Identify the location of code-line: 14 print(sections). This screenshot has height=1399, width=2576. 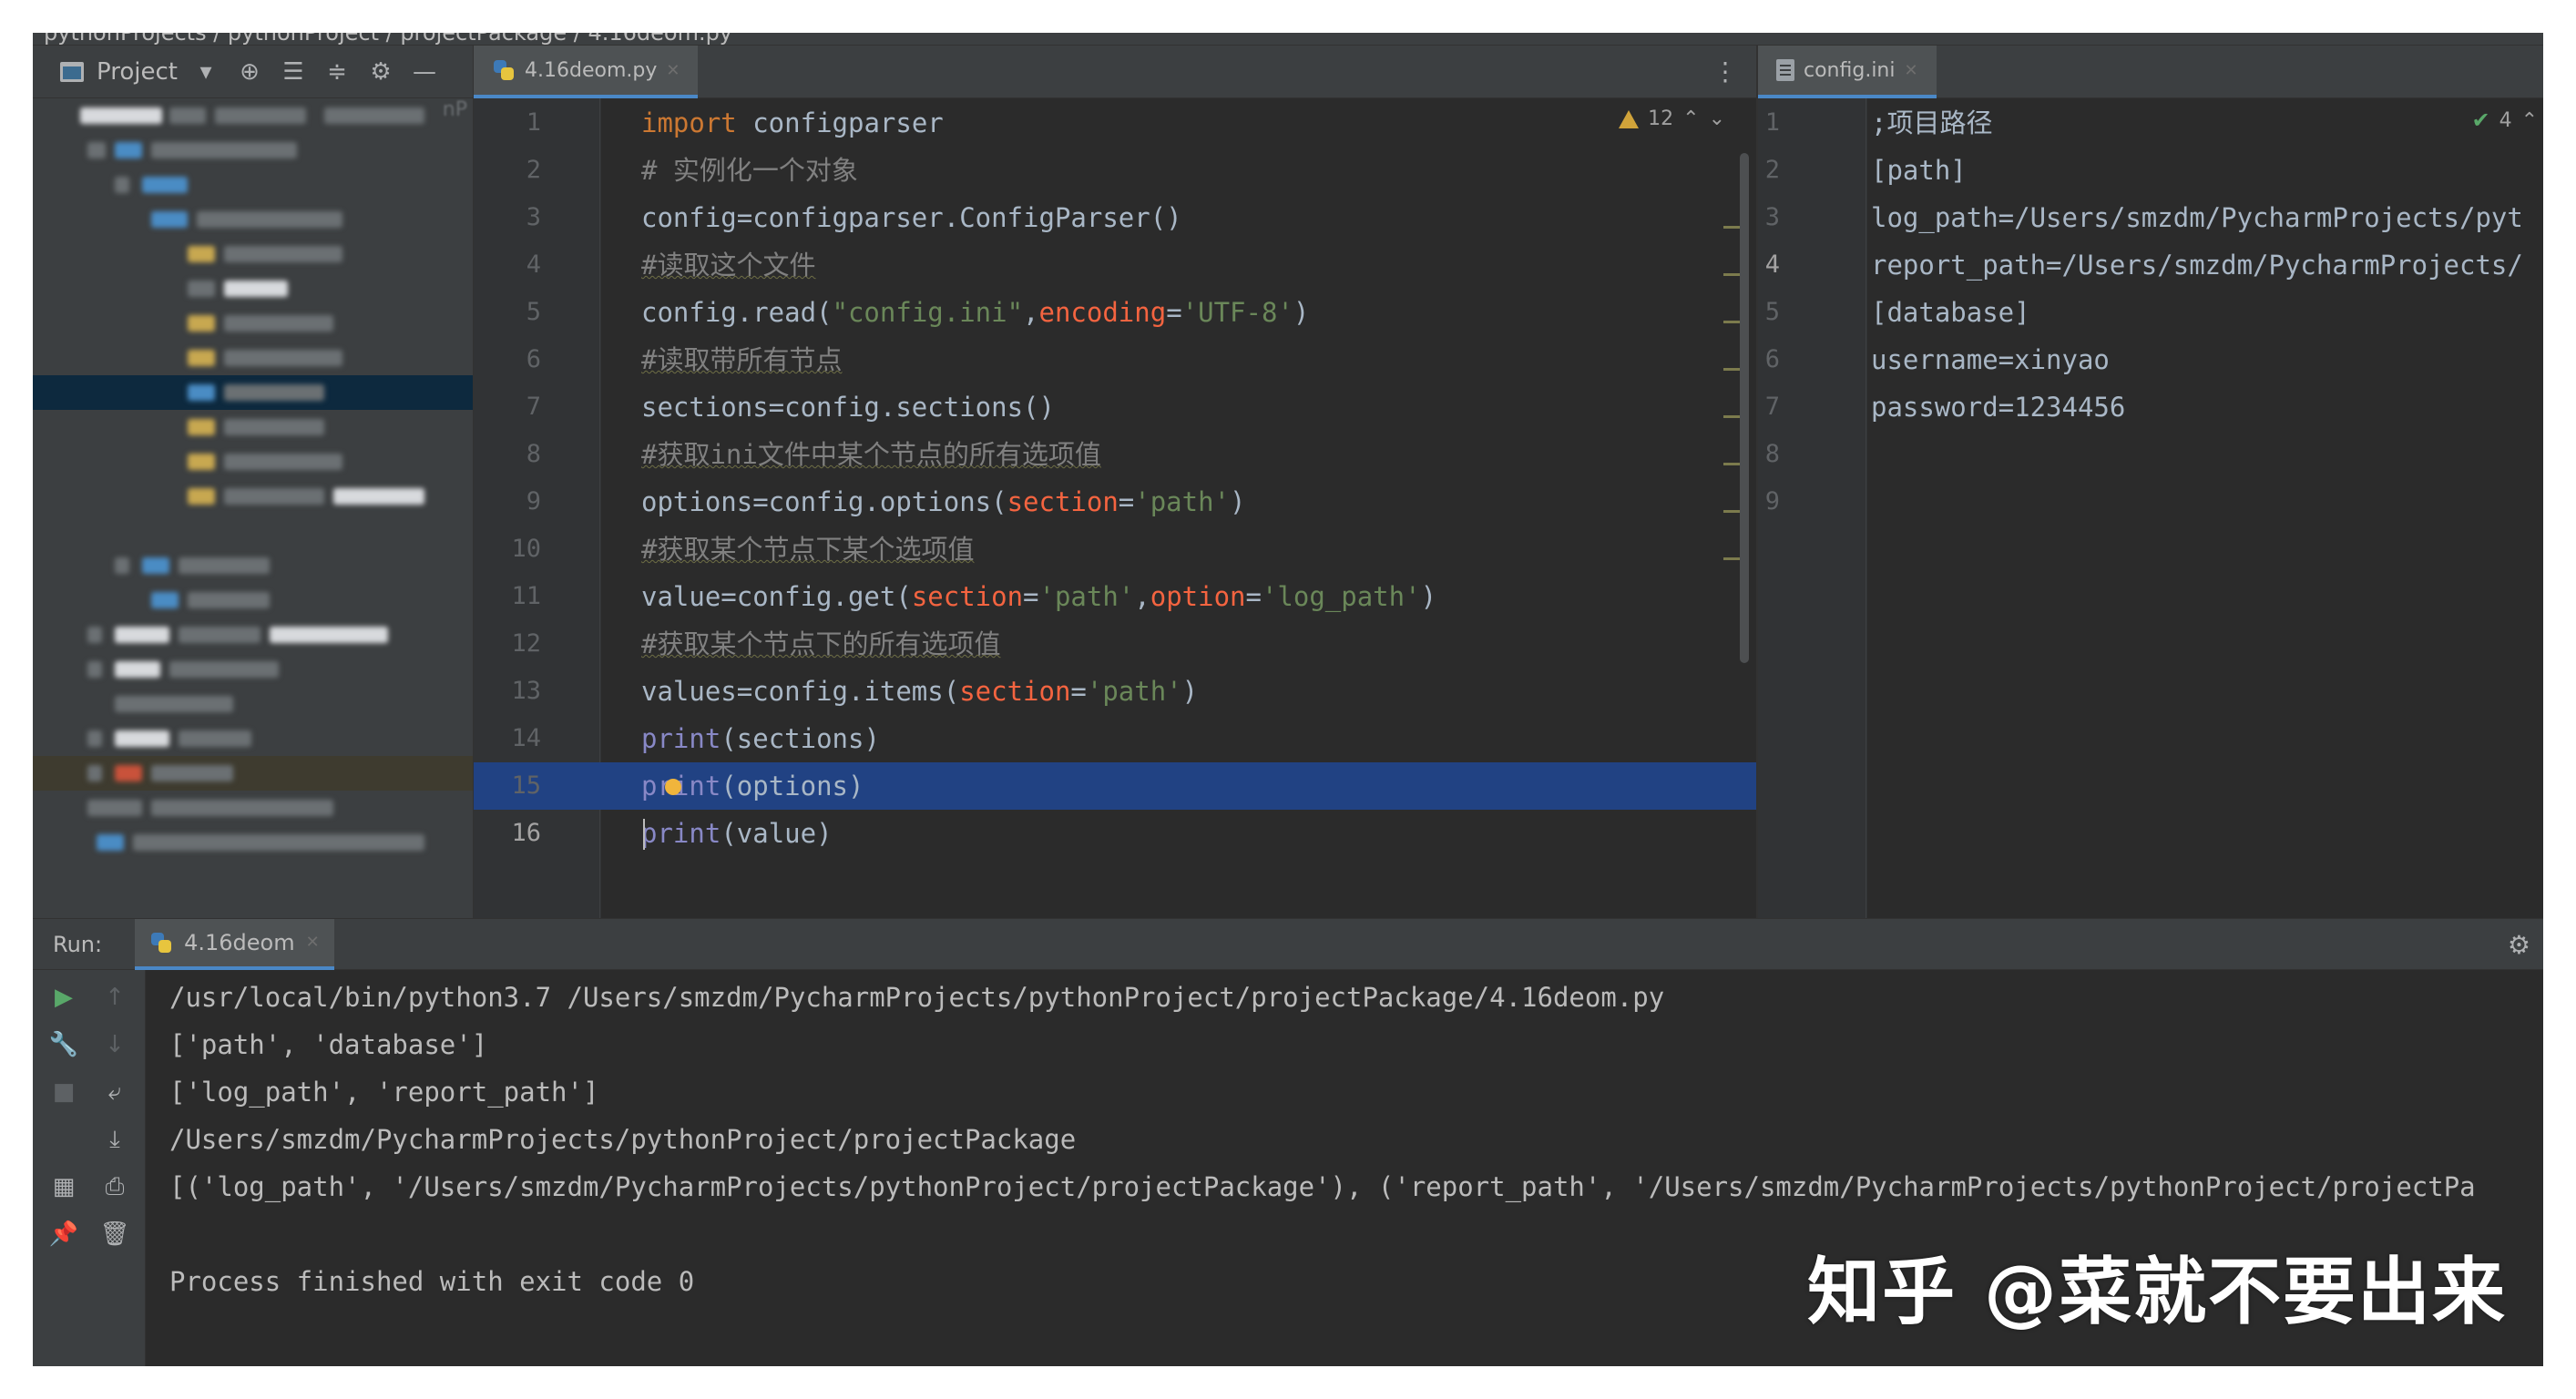
(1115, 738).